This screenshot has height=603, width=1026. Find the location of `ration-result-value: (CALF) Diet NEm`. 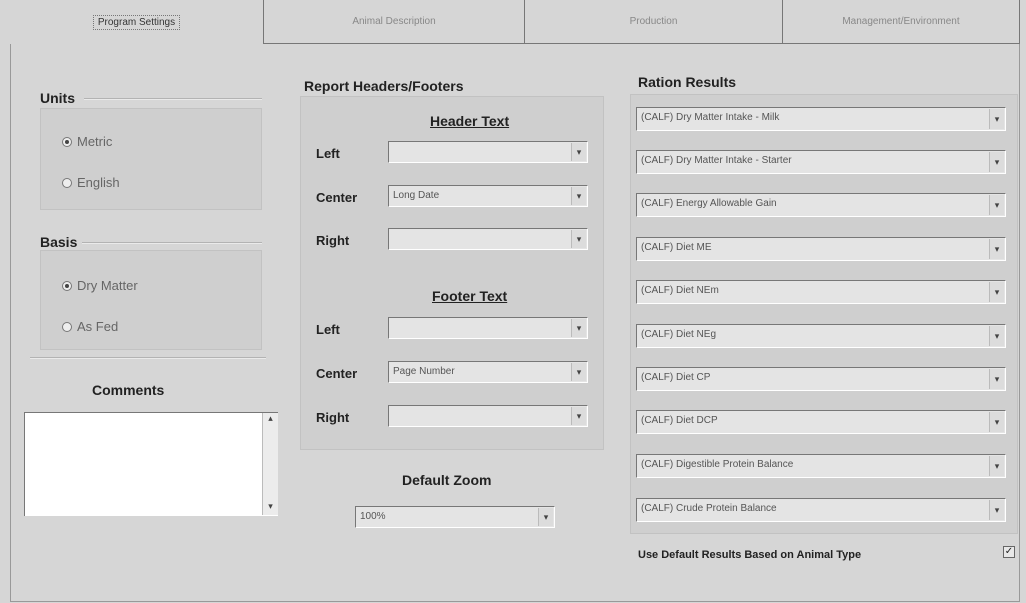

ration-result-value: (CALF) Diet NEm is located at coordinates (680, 290).